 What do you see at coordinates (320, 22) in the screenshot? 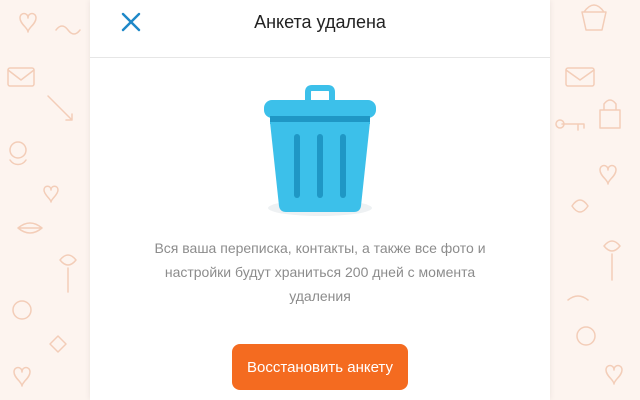
I see `dialog-title: Анкета удалена` at bounding box center [320, 22].